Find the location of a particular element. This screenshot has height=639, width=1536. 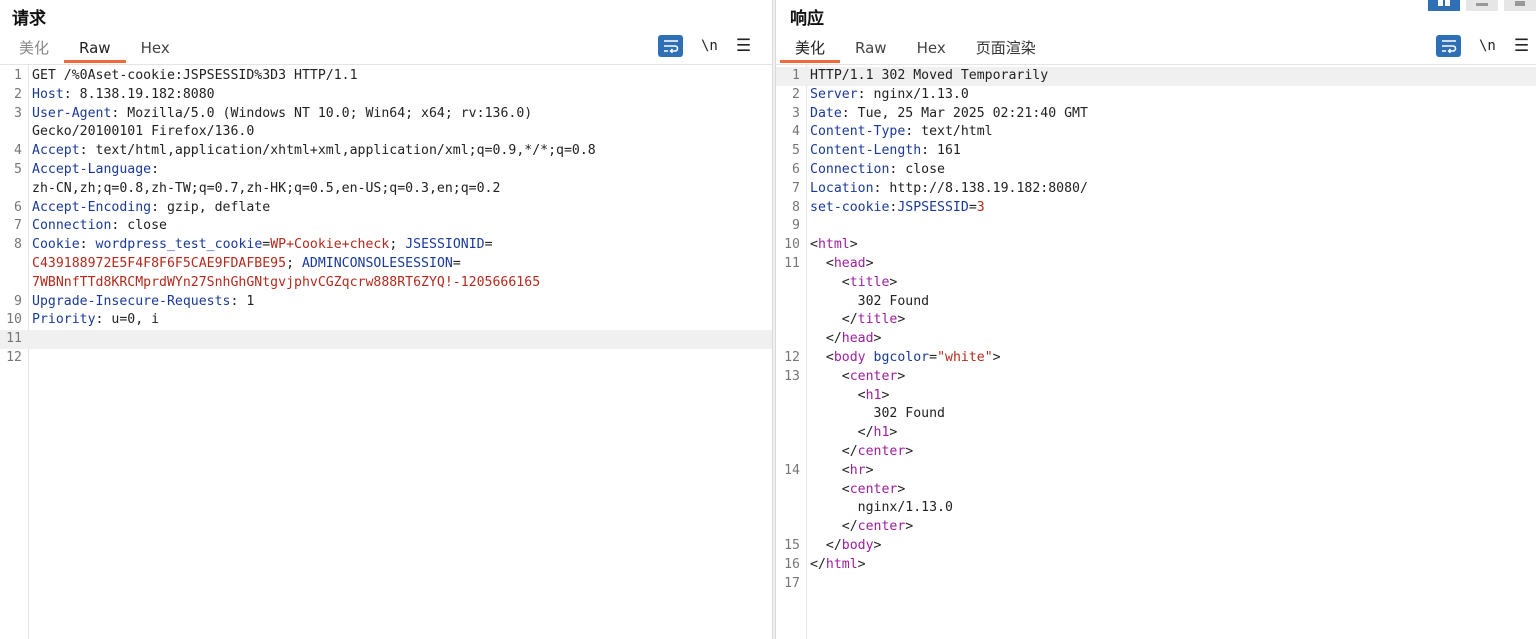

code-line: 14 <hr> is located at coordinates (1156, 471).